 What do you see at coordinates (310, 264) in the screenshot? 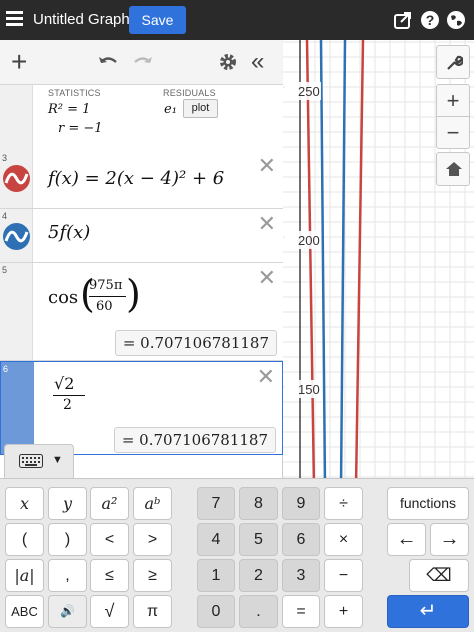
I see `curve-f` at bounding box center [310, 264].